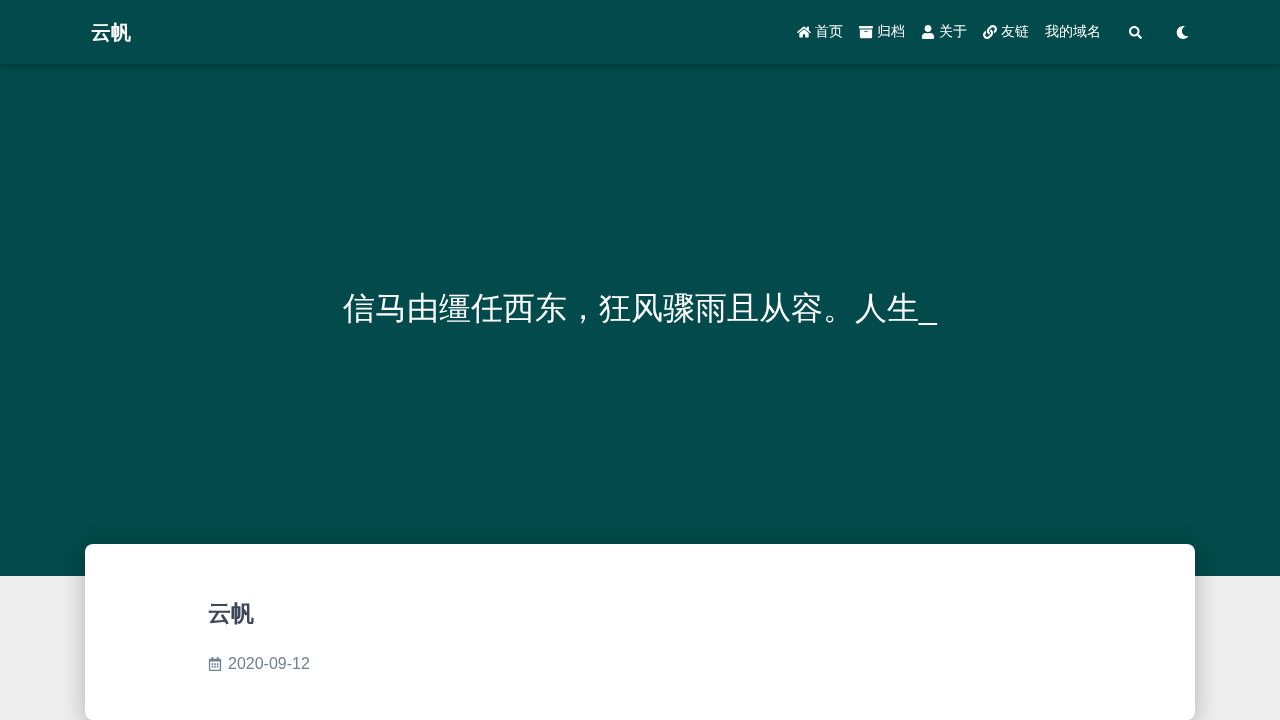 The height and width of the screenshot is (720, 1280). What do you see at coordinates (640, 308) in the screenshot?
I see `hero-slogan: 信马由缰任西东，狂风骤雨且从容。人生_` at bounding box center [640, 308].